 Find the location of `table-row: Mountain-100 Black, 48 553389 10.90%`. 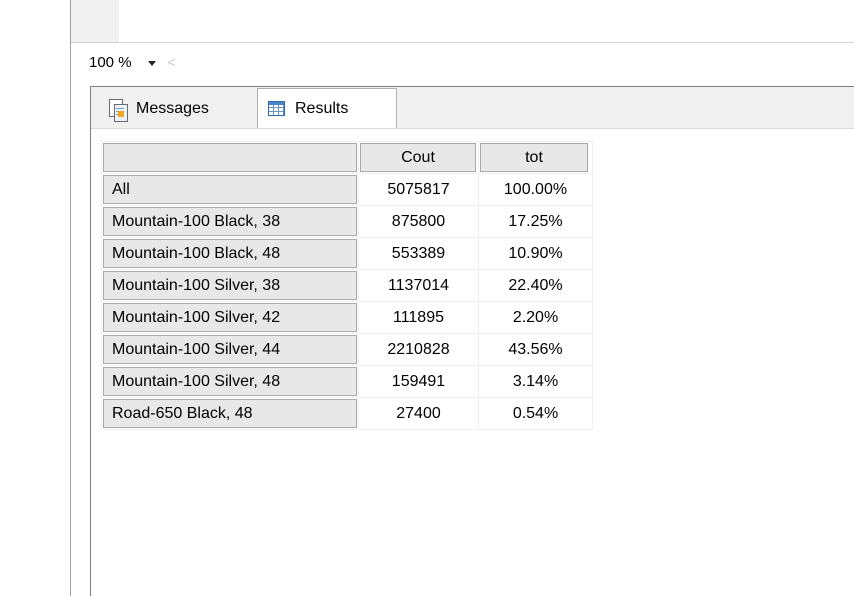

table-row: Mountain-100 Black, 48 553389 10.90% is located at coordinates (347, 253).